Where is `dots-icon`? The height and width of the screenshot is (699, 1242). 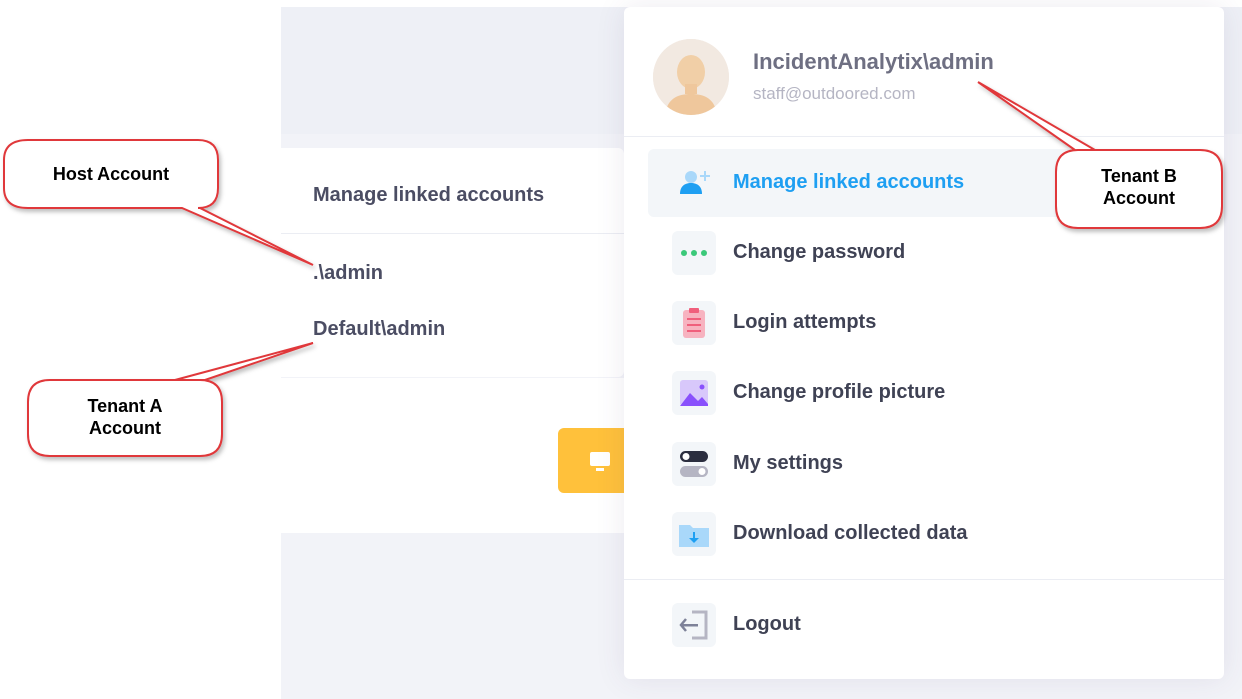 dots-icon is located at coordinates (694, 253).